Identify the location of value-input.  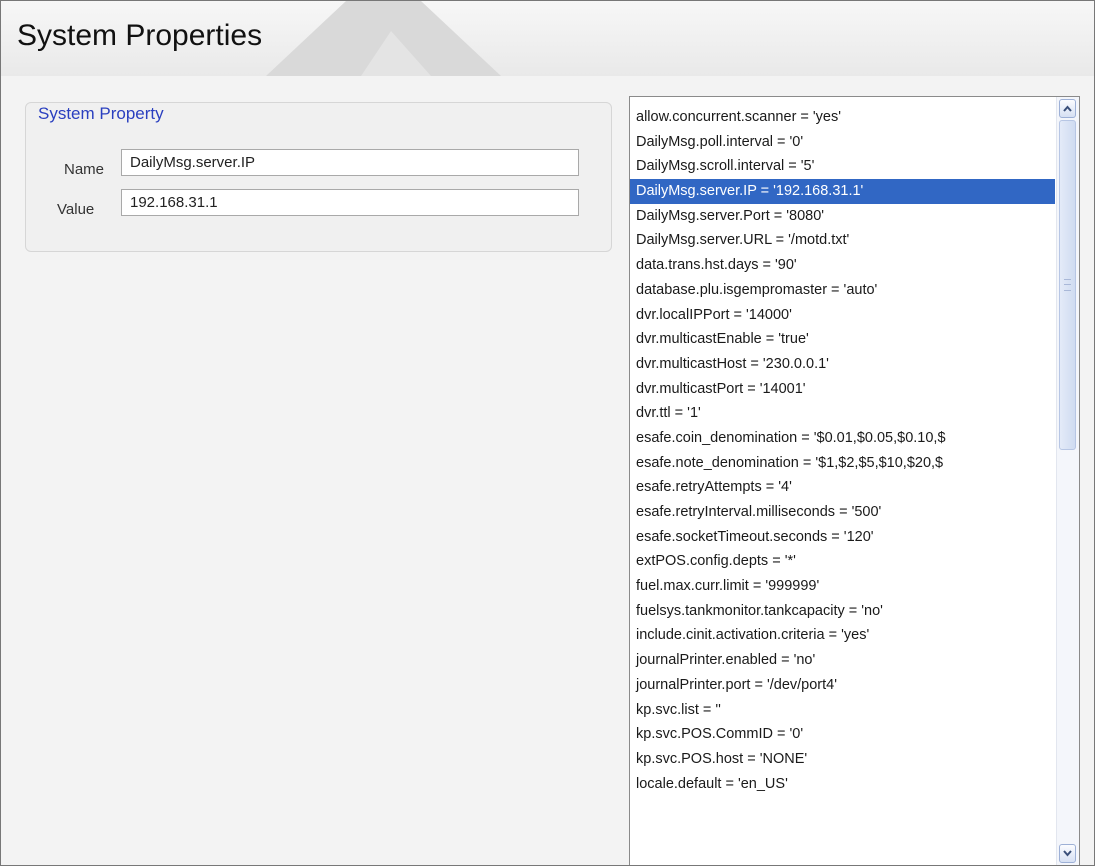
(350, 202).